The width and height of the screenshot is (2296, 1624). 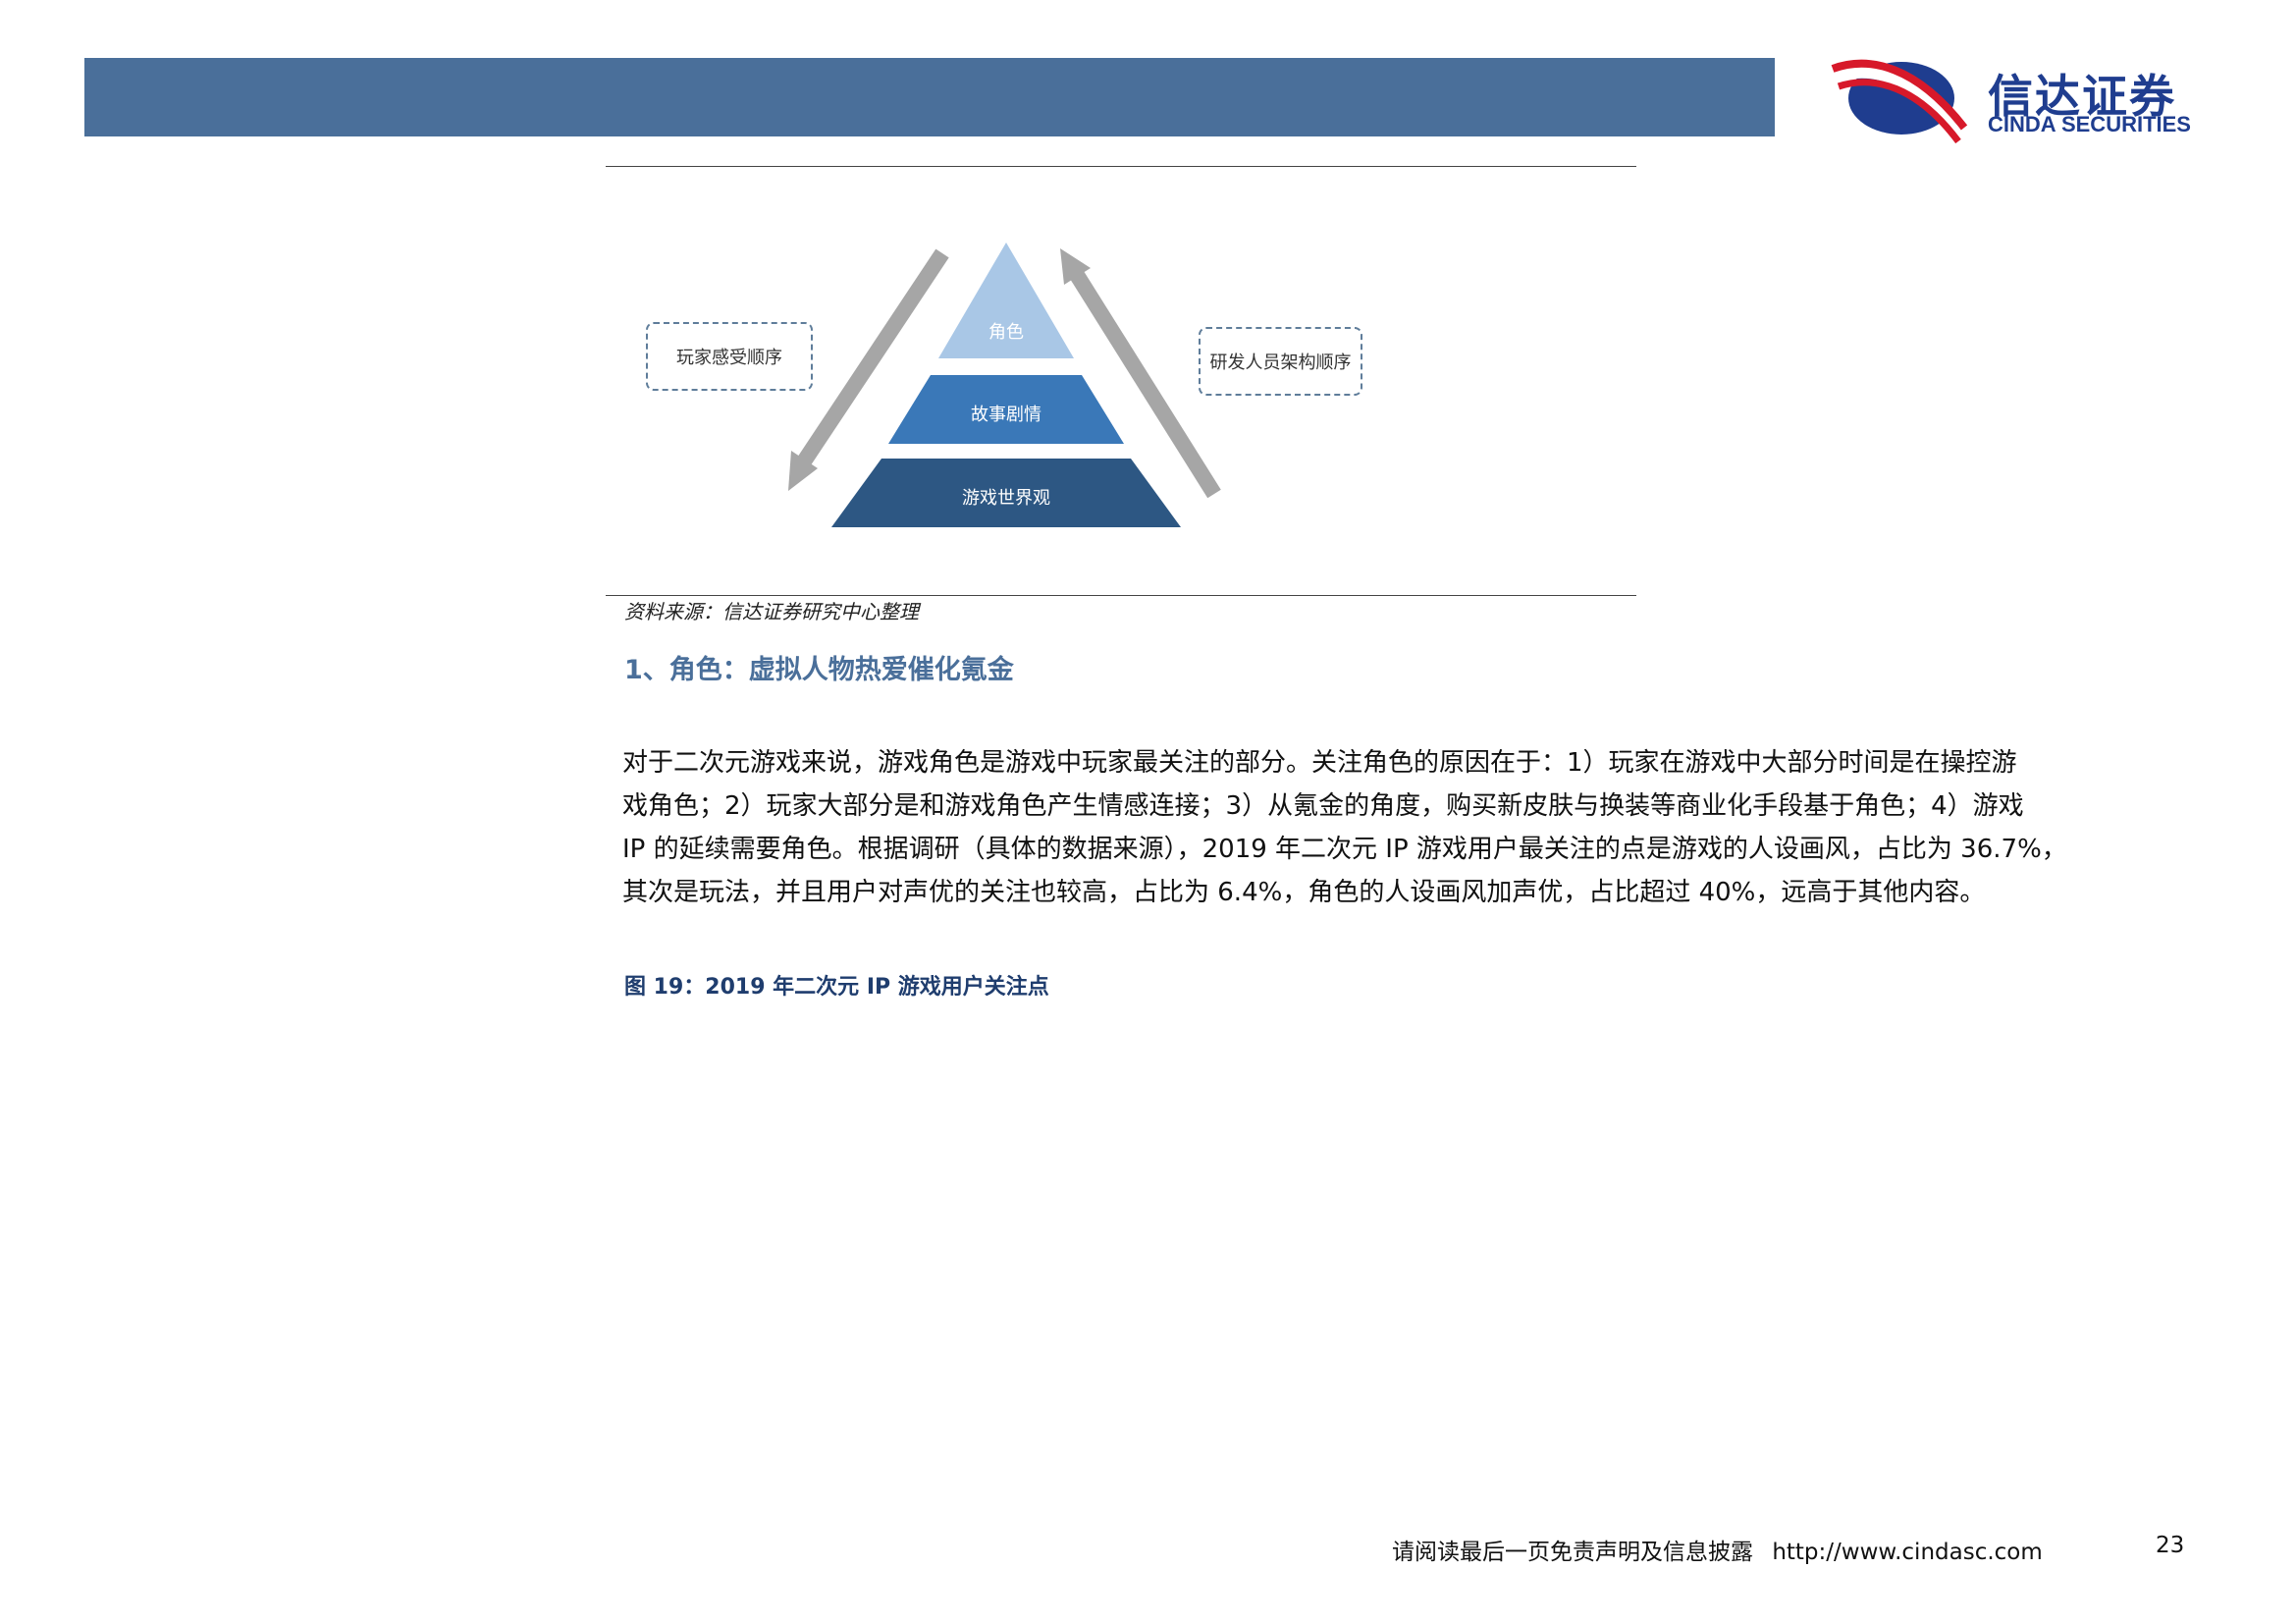 What do you see at coordinates (771, 611) in the screenshot?
I see `figure-source: 资料来源：信达证券研究中心整理` at bounding box center [771, 611].